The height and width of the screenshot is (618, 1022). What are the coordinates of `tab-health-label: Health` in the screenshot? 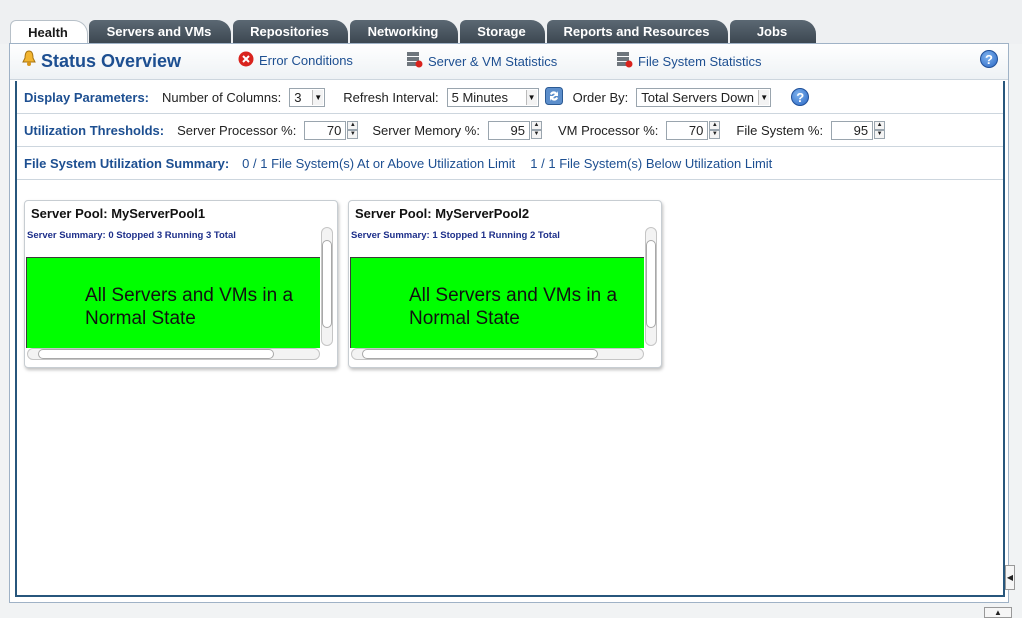 It's located at (48, 32).